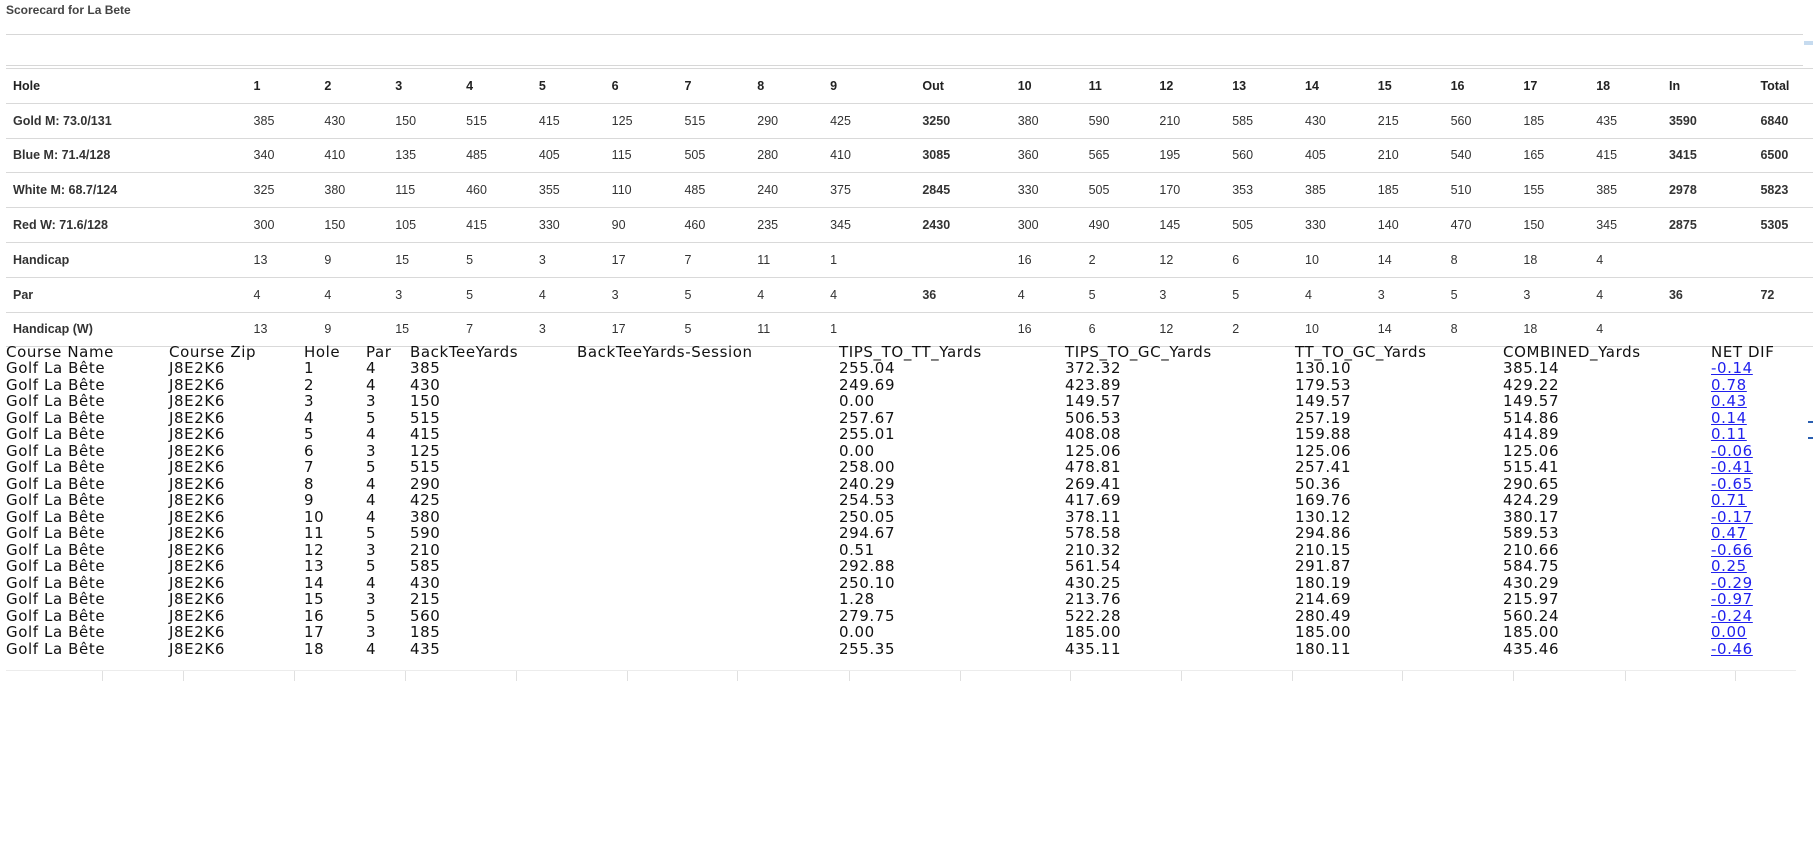 This screenshot has height=855, width=1813. I want to click on grid-cell: -0.29, so click(1758, 583).